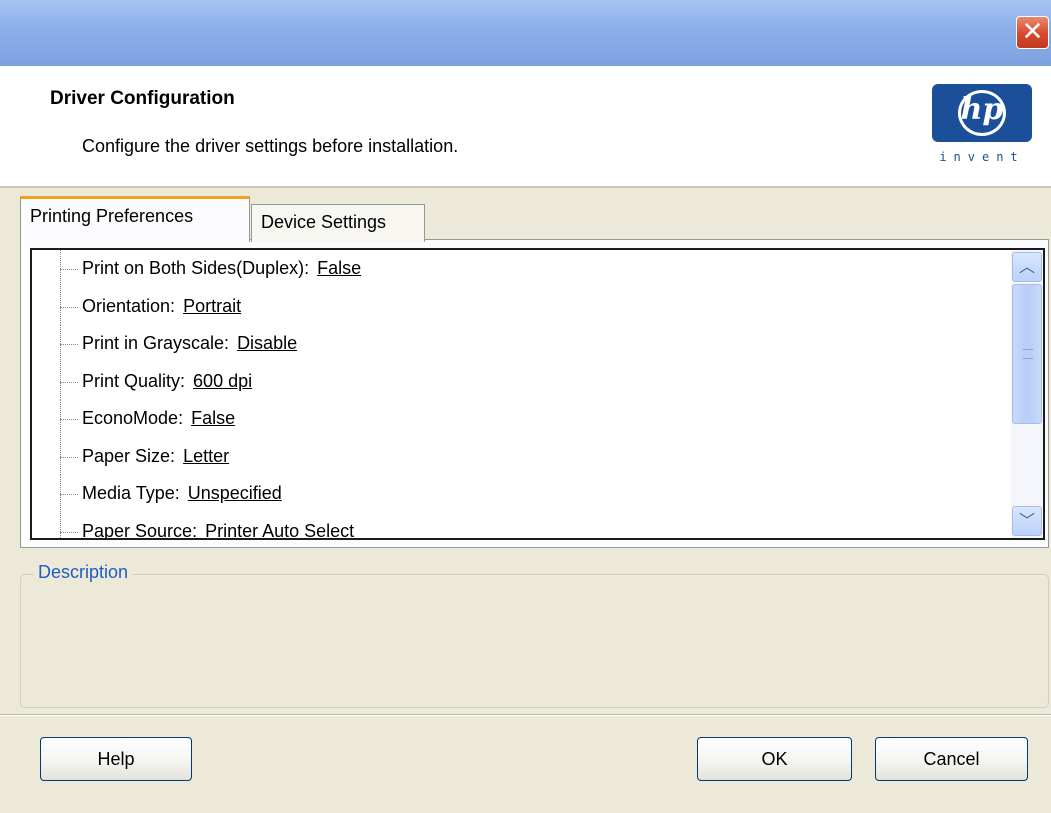  Describe the element at coordinates (525, 33) in the screenshot. I see `title-bar` at that location.